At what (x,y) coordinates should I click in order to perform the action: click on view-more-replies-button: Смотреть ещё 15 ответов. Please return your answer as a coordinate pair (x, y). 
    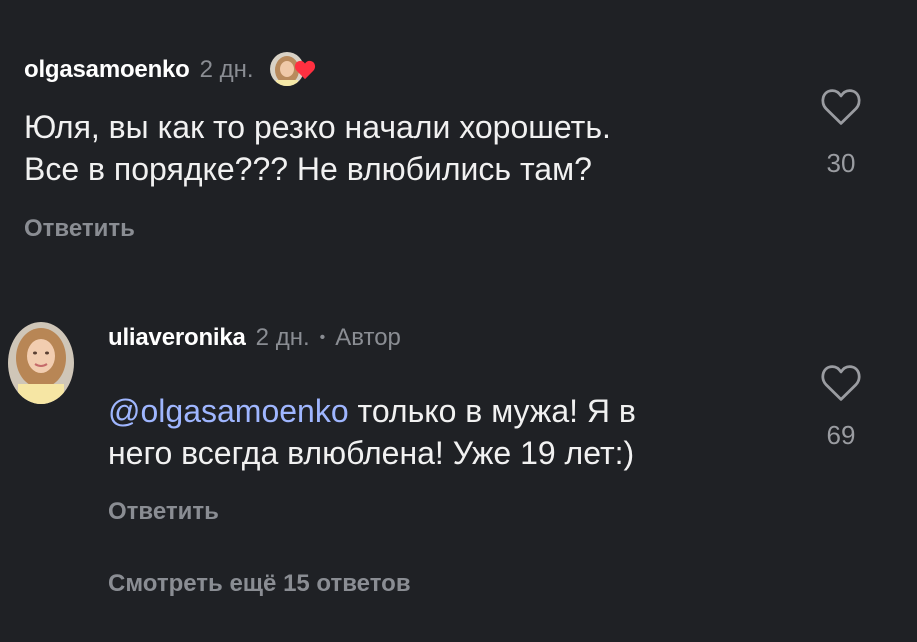
    Looking at the image, I should click on (259, 584).